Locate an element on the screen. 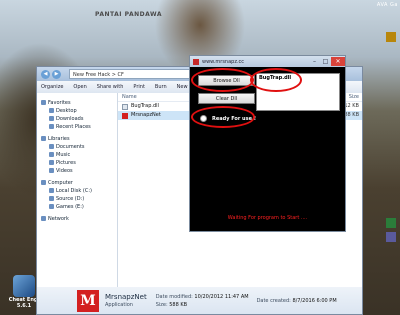 This screenshot has width=400, height=315. cheat-engine-icon is located at coordinates (24, 286).